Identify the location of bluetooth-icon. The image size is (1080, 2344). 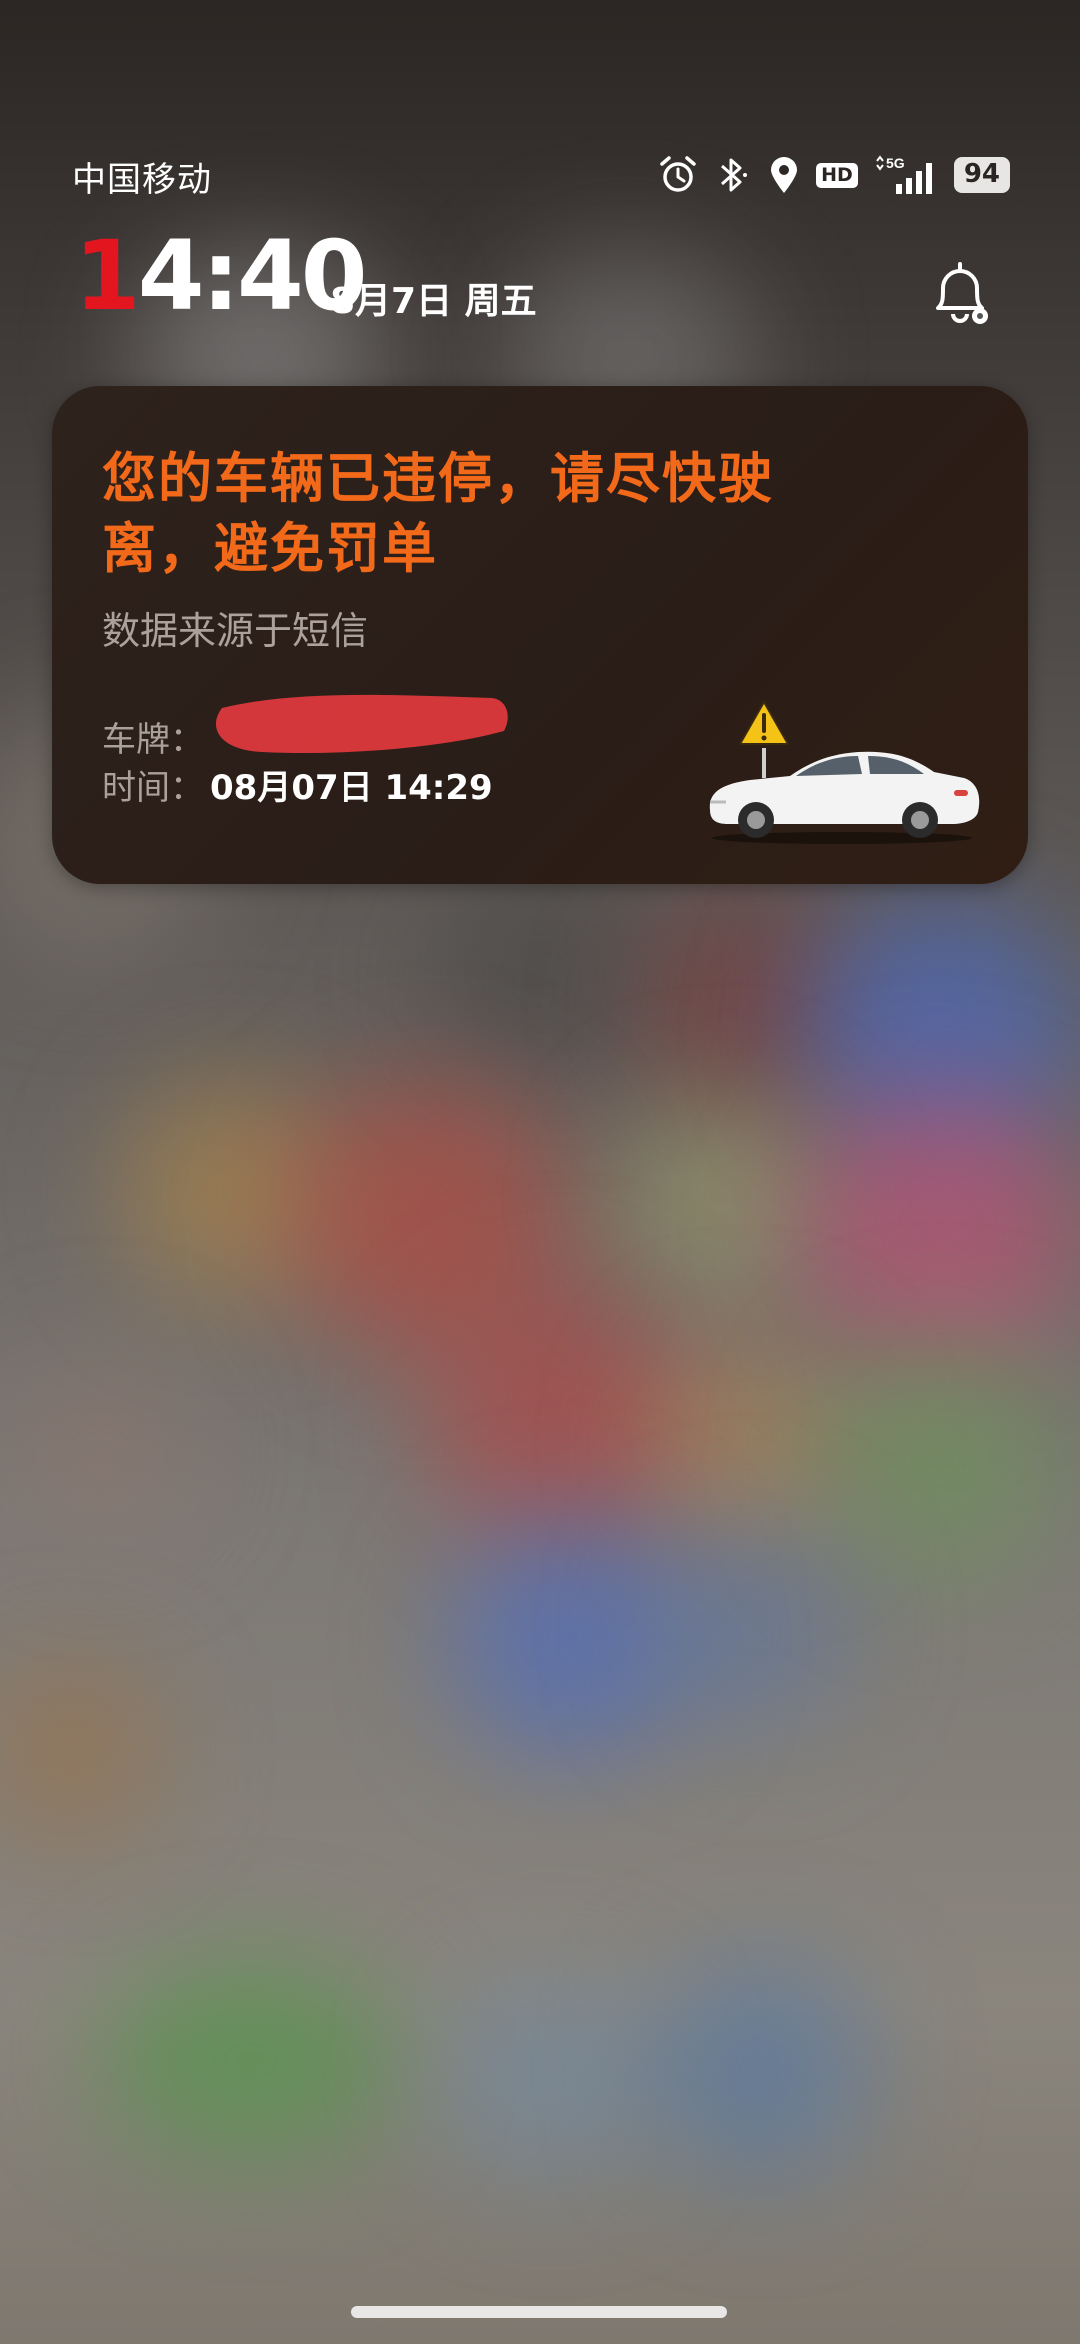
(733, 175).